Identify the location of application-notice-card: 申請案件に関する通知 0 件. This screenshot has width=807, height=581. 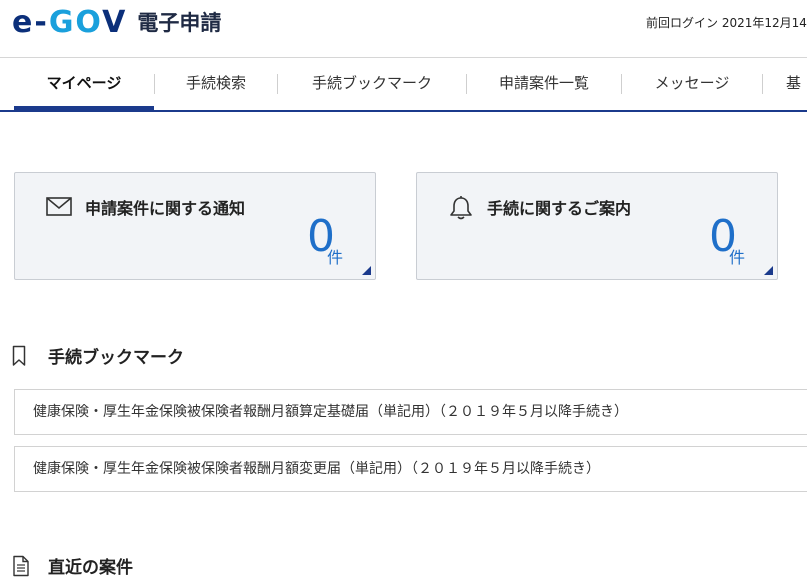
(195, 226).